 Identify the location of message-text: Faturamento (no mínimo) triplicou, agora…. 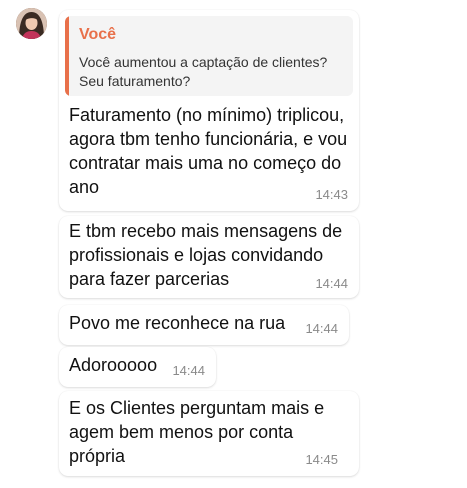
(208, 151).